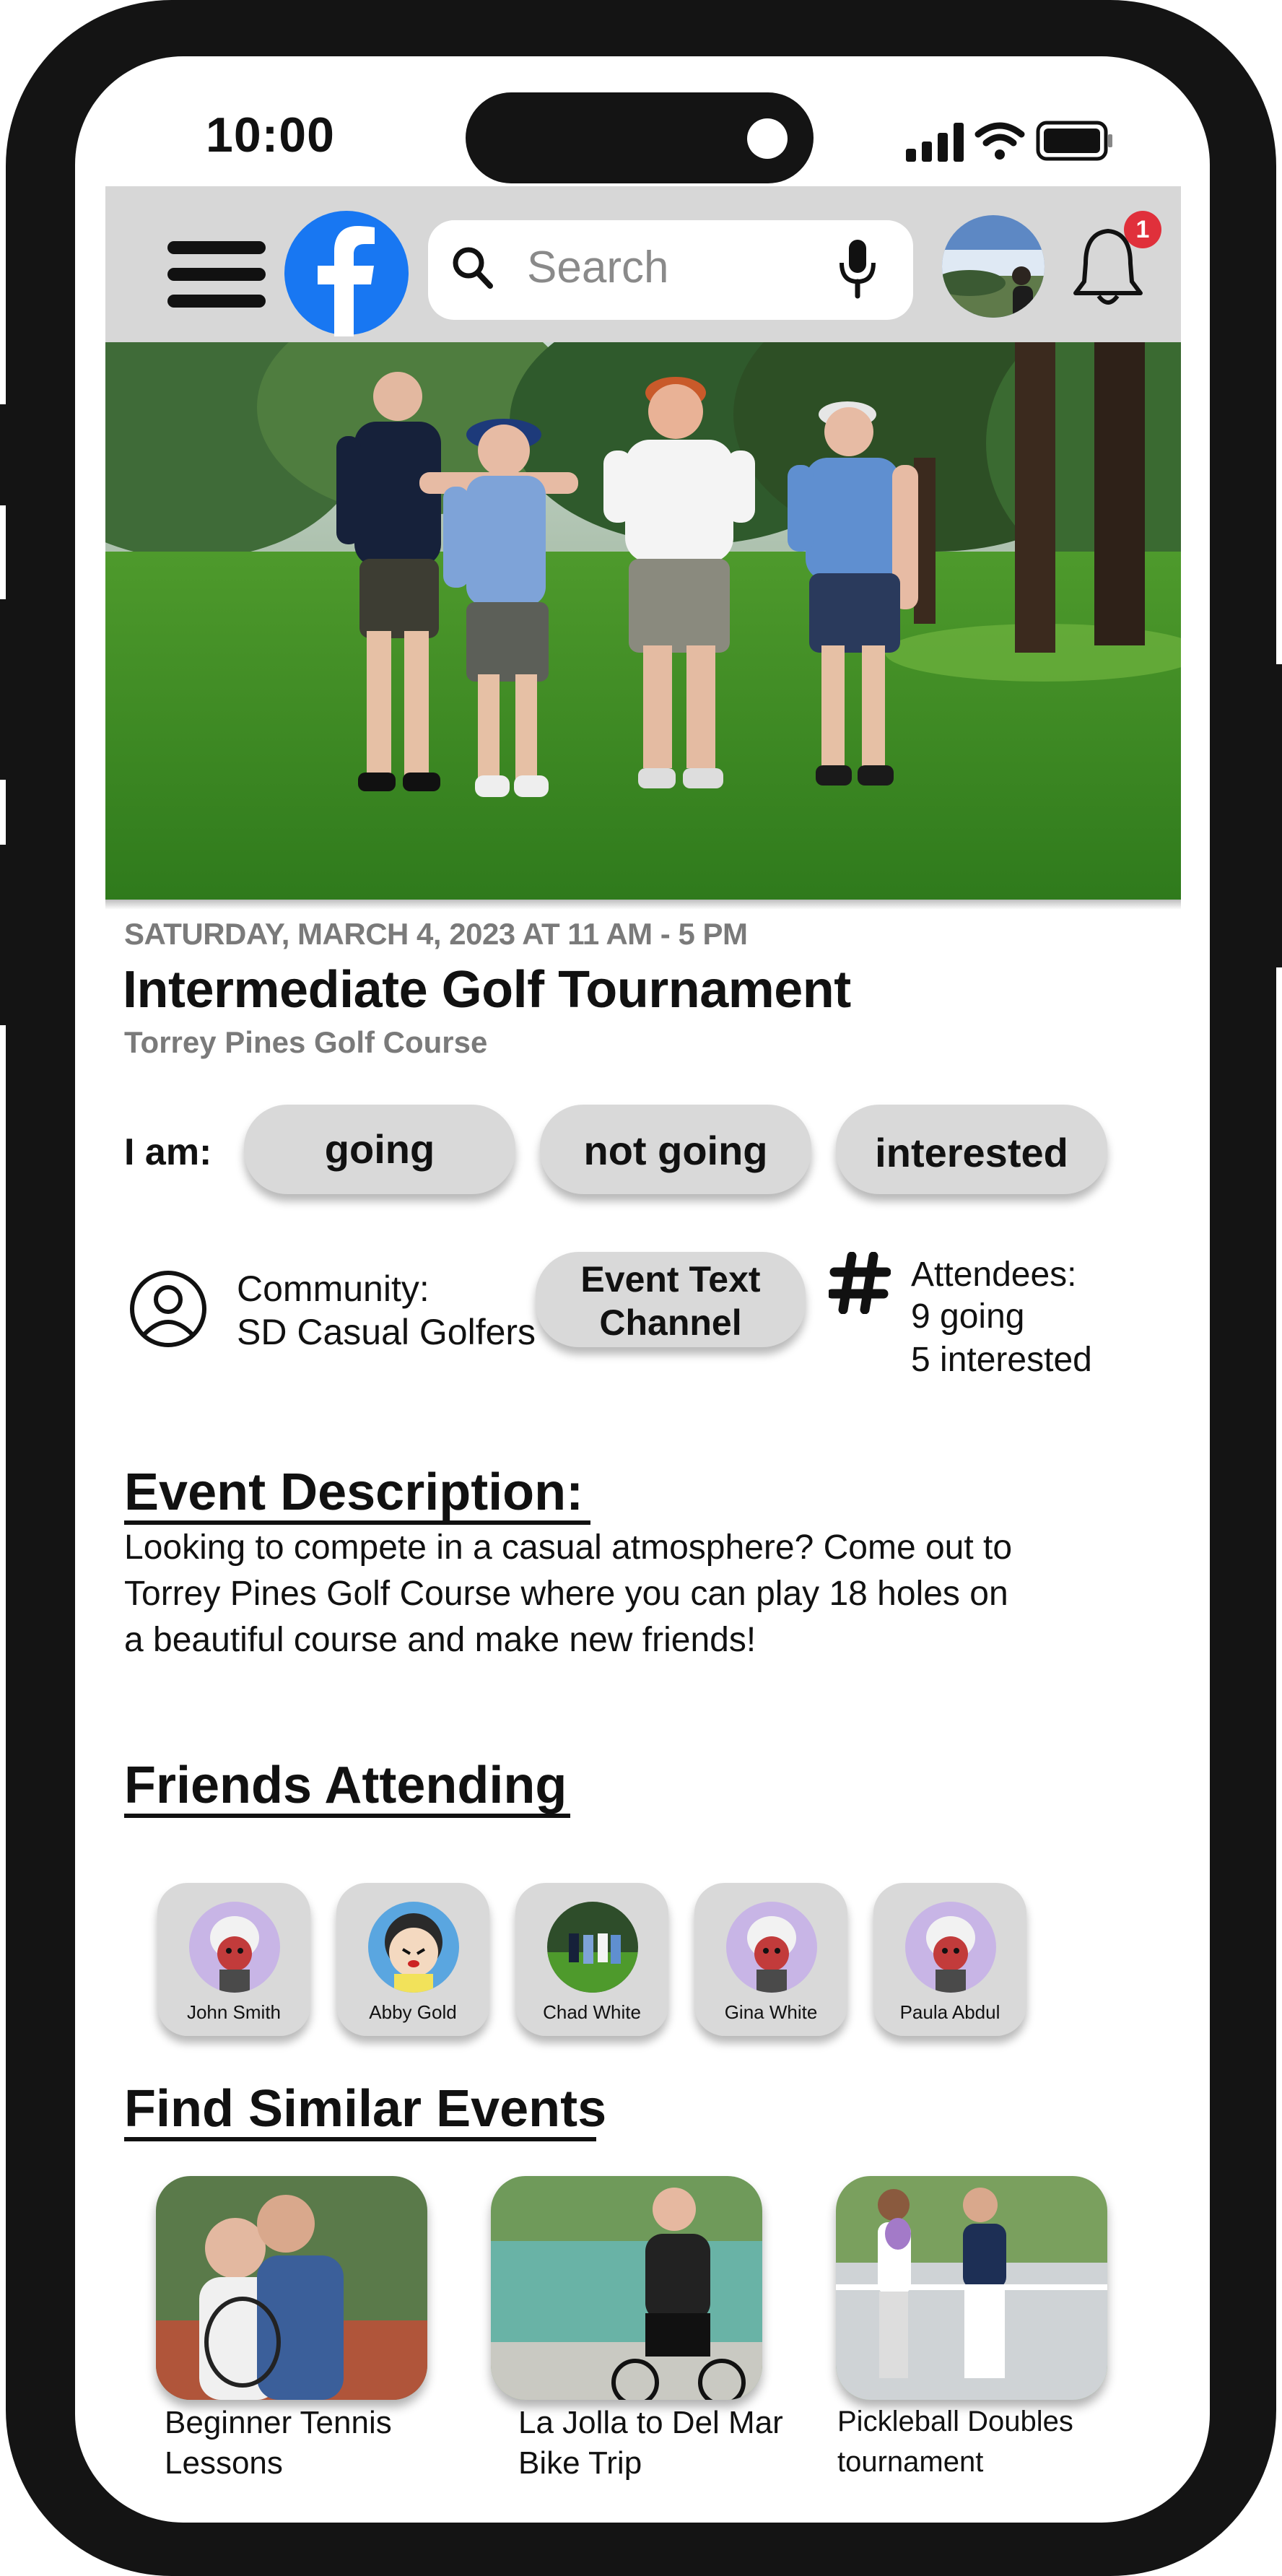 The image size is (1282, 2576). What do you see at coordinates (651, 2443) in the screenshot?
I see `similar-event-bike-title: La Jolla to Del Mar Bike Trip` at bounding box center [651, 2443].